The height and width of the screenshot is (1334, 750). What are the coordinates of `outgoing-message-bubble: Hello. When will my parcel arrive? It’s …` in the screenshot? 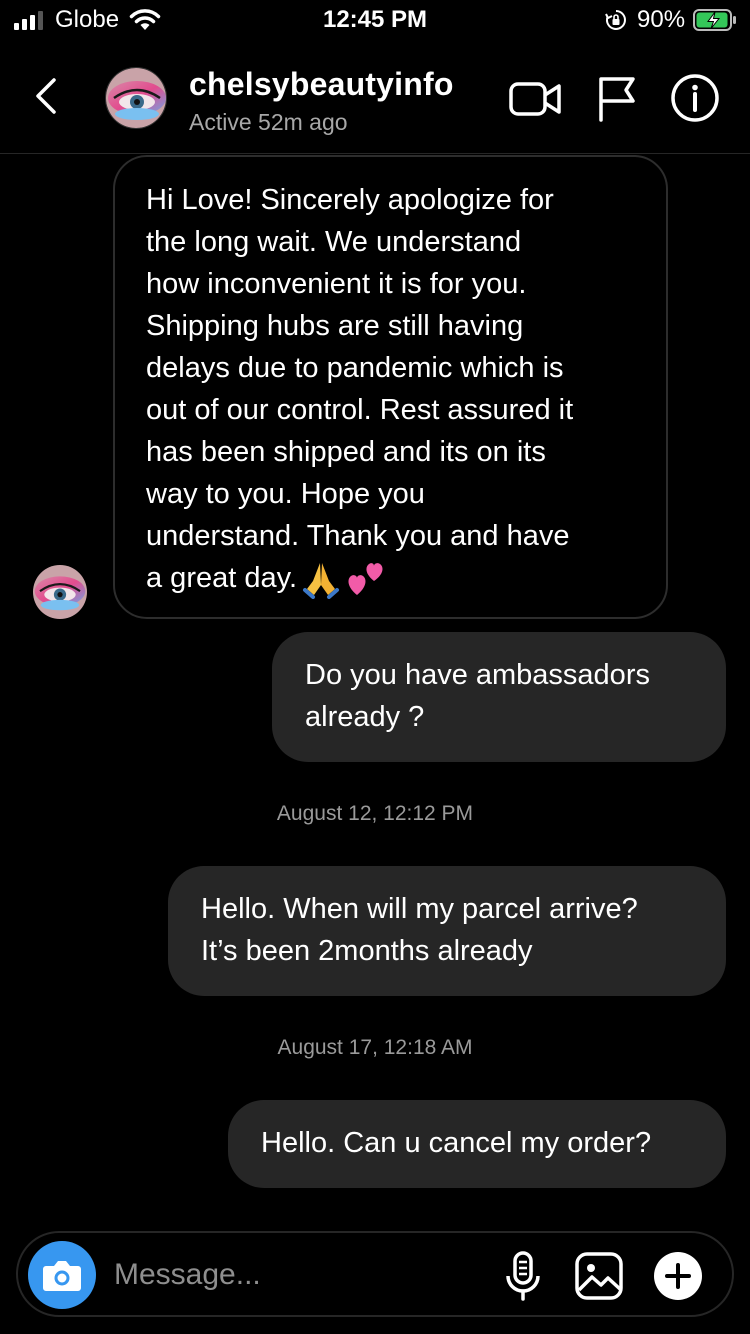 It's located at (447, 931).